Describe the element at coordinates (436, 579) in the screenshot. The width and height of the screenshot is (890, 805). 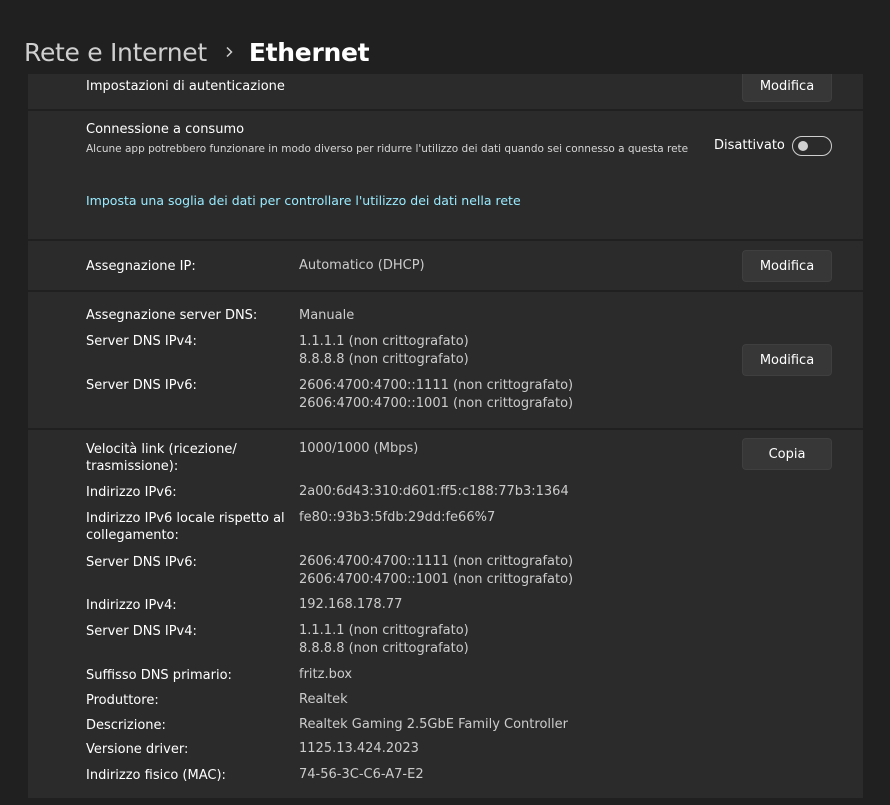
I see `props-dns-ipv6-value-2: 2606:4700:4700::1001 (non crittografato)` at that location.